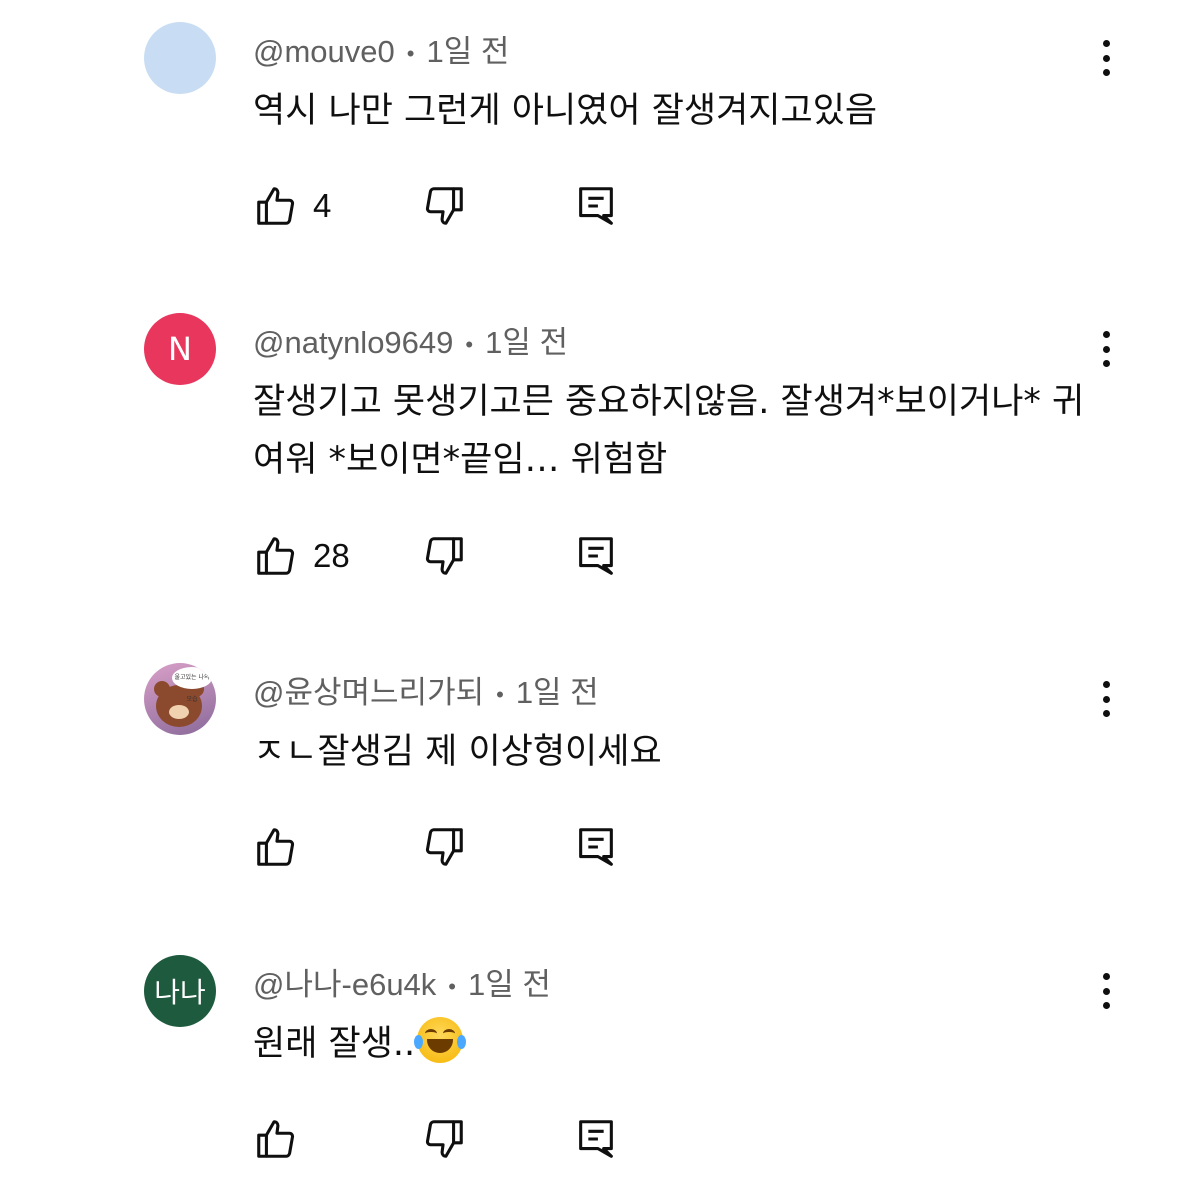  I want to click on bear-avatar-image: 울고있는 나의 모습, so click(180, 699).